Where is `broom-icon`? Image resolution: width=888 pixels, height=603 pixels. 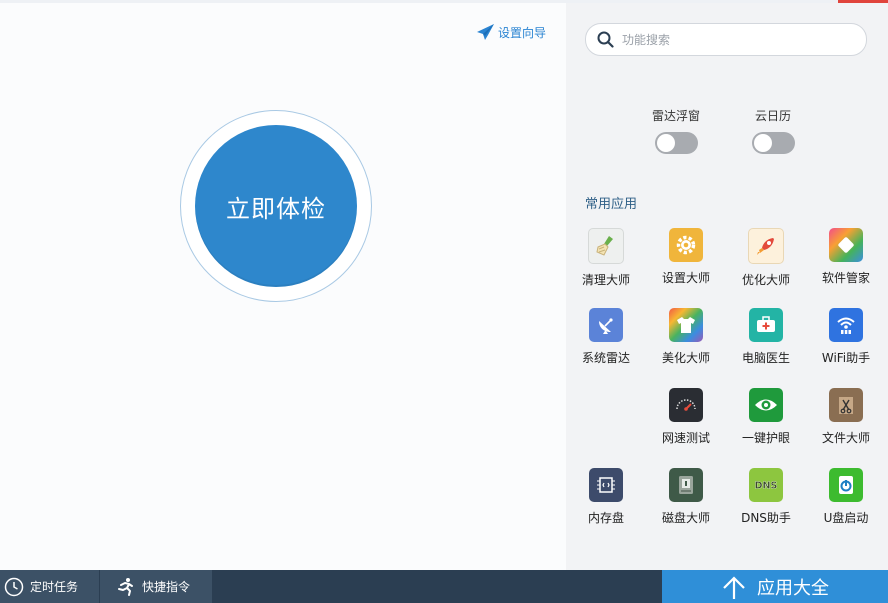 broom-icon is located at coordinates (606, 246).